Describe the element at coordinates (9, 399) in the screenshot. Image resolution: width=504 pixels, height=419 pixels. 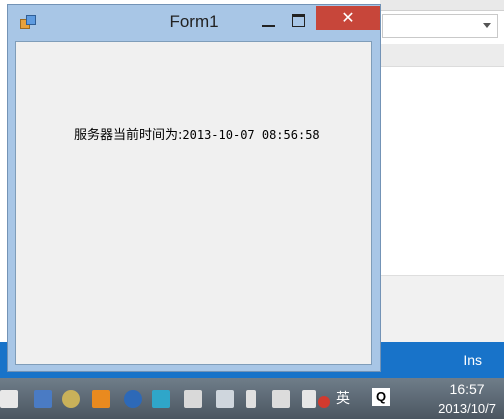
I see `keyboard-icon` at that location.